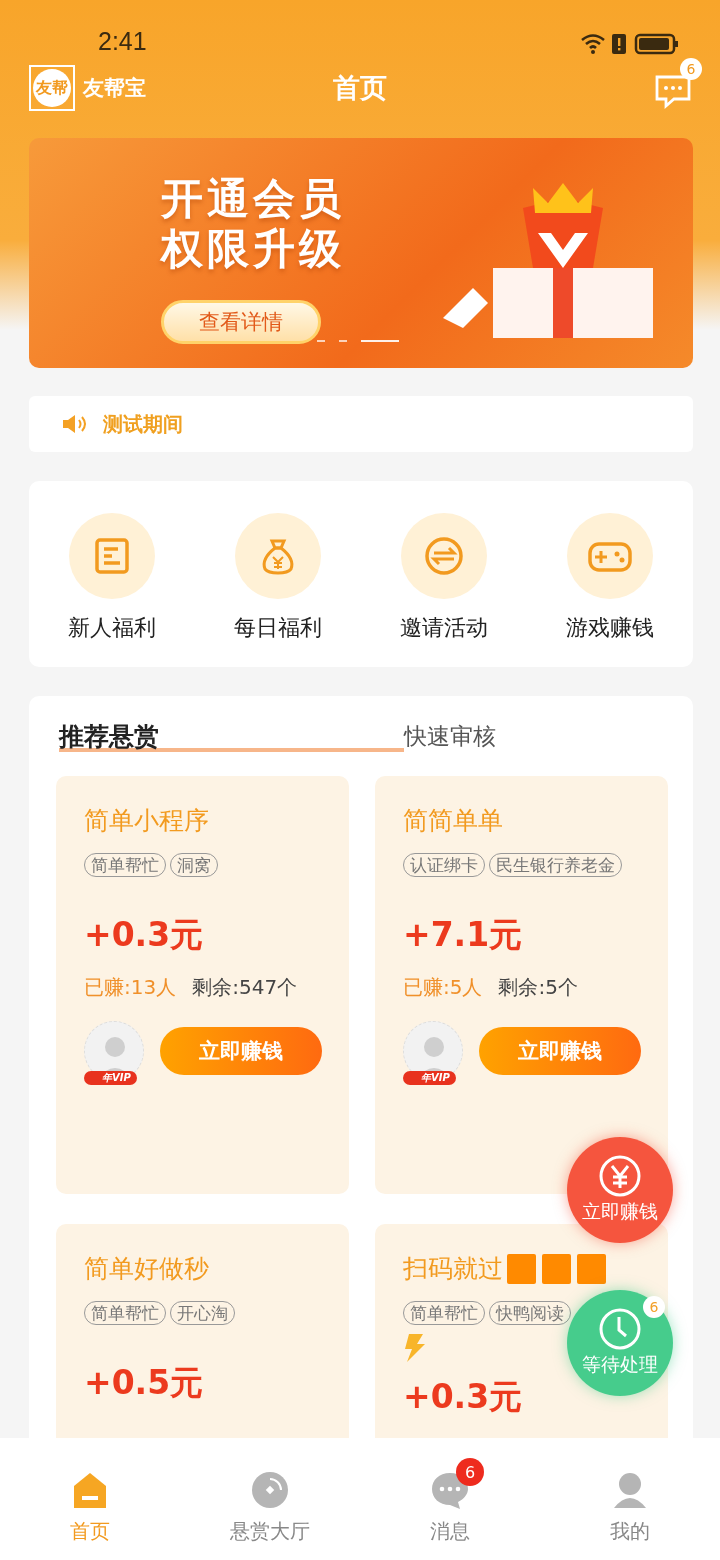  What do you see at coordinates (630, 1499) in the screenshot?
I see `nav-tab: 我的` at bounding box center [630, 1499].